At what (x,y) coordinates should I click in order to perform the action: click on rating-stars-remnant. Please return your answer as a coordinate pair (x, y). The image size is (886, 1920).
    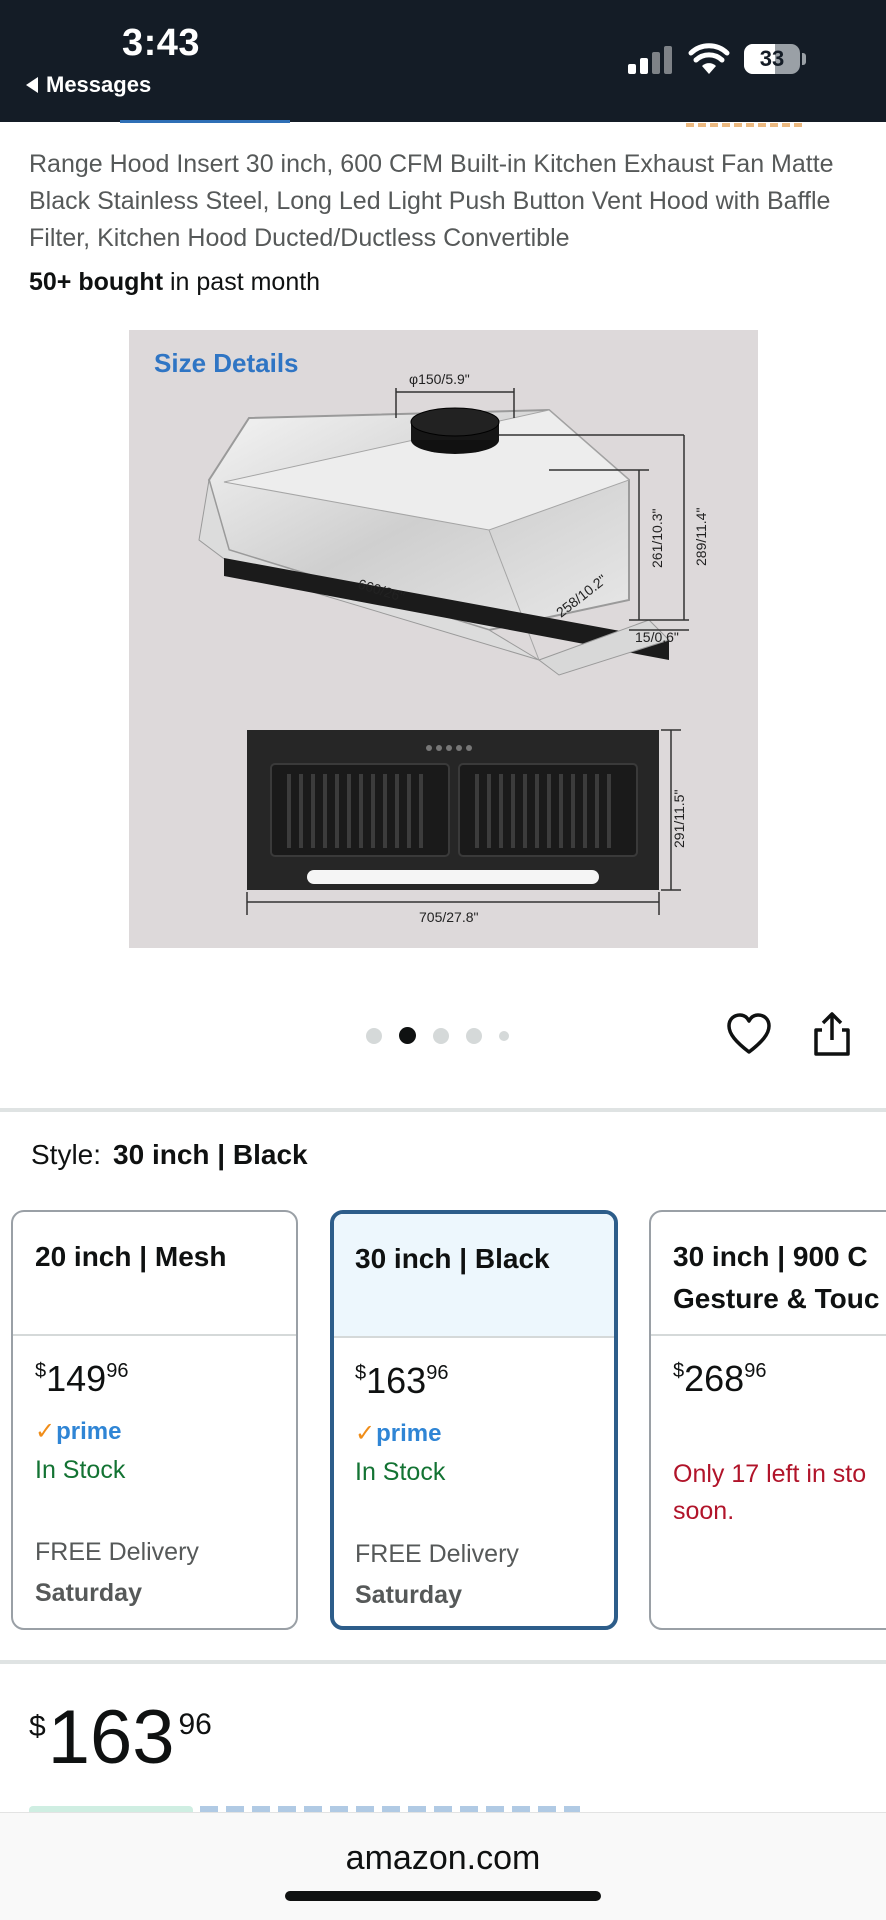
    Looking at the image, I should click on (771, 120).